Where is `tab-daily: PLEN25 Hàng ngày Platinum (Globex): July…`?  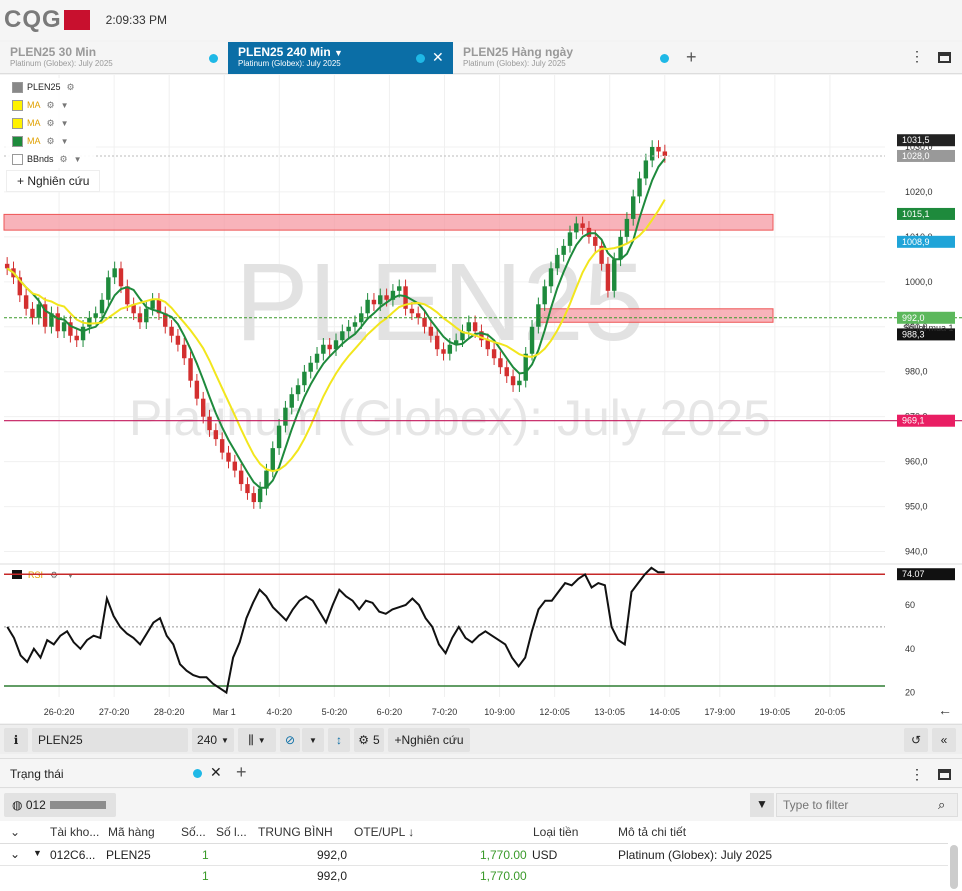 tab-daily: PLEN25 Hàng ngày Platinum (Globex): July… is located at coordinates (567, 58).